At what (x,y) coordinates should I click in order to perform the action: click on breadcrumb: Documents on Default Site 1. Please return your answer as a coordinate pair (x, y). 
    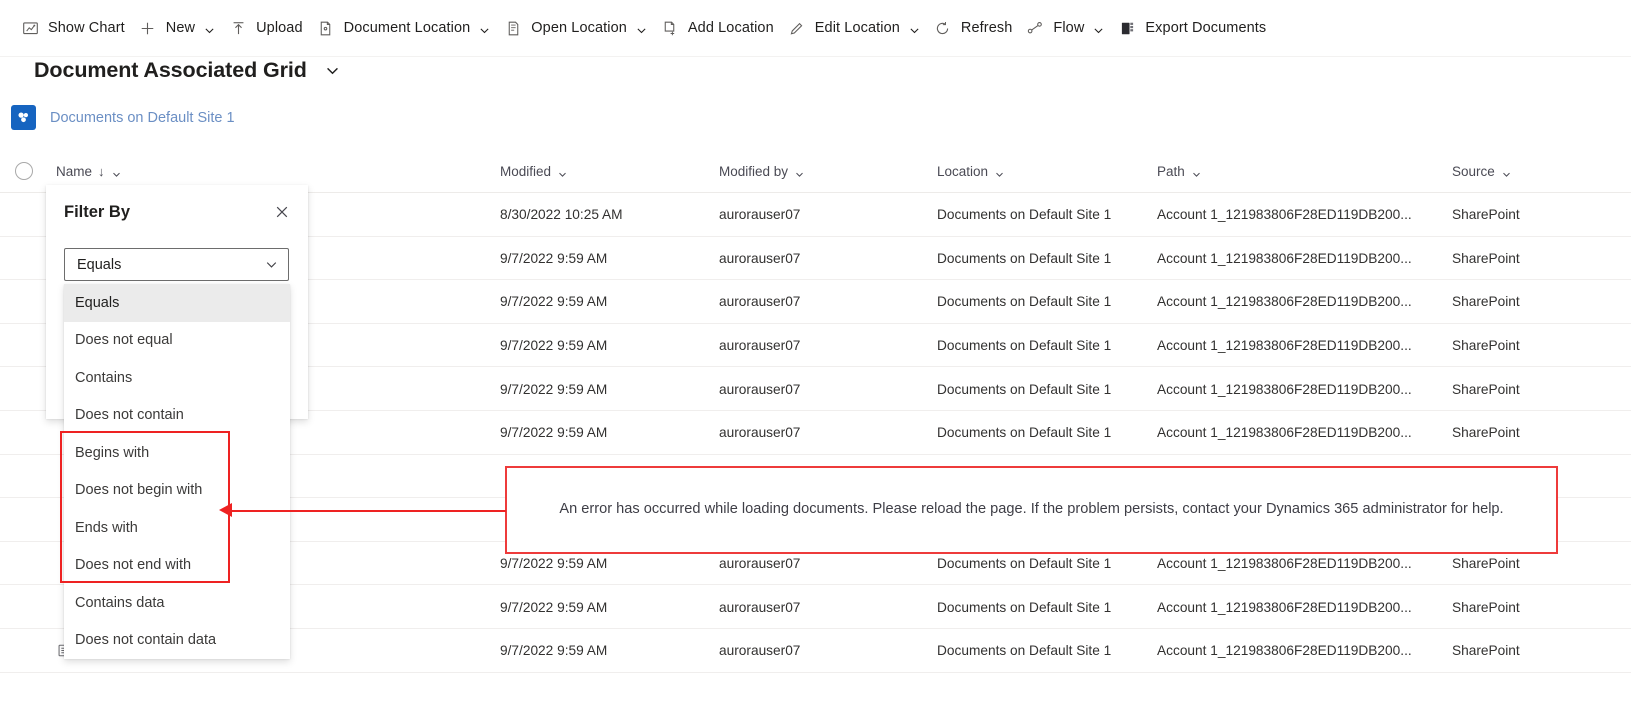
    Looking at the image, I should click on (123, 117).